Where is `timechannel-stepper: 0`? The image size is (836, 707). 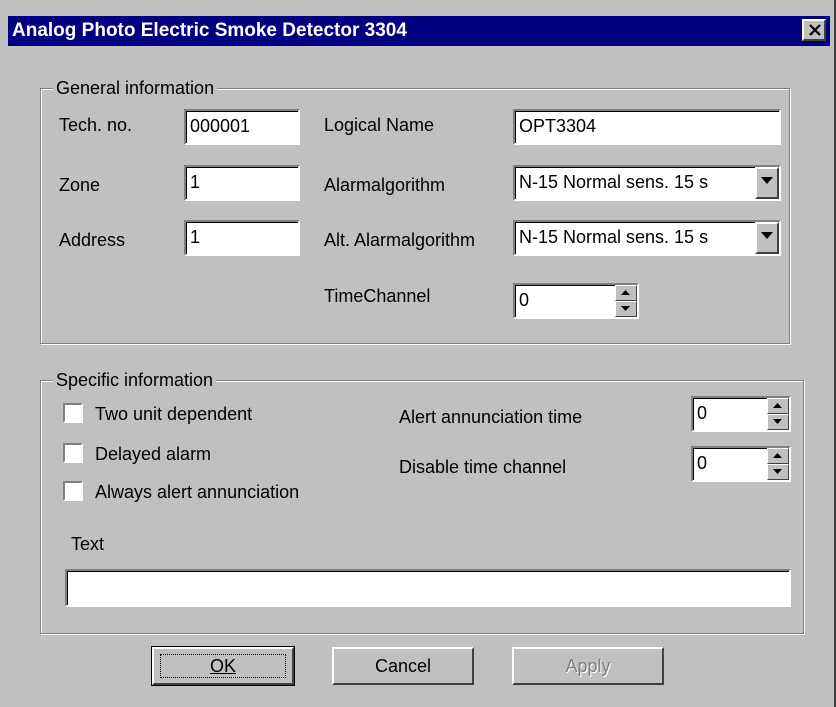 timechannel-stepper: 0 is located at coordinates (576, 301).